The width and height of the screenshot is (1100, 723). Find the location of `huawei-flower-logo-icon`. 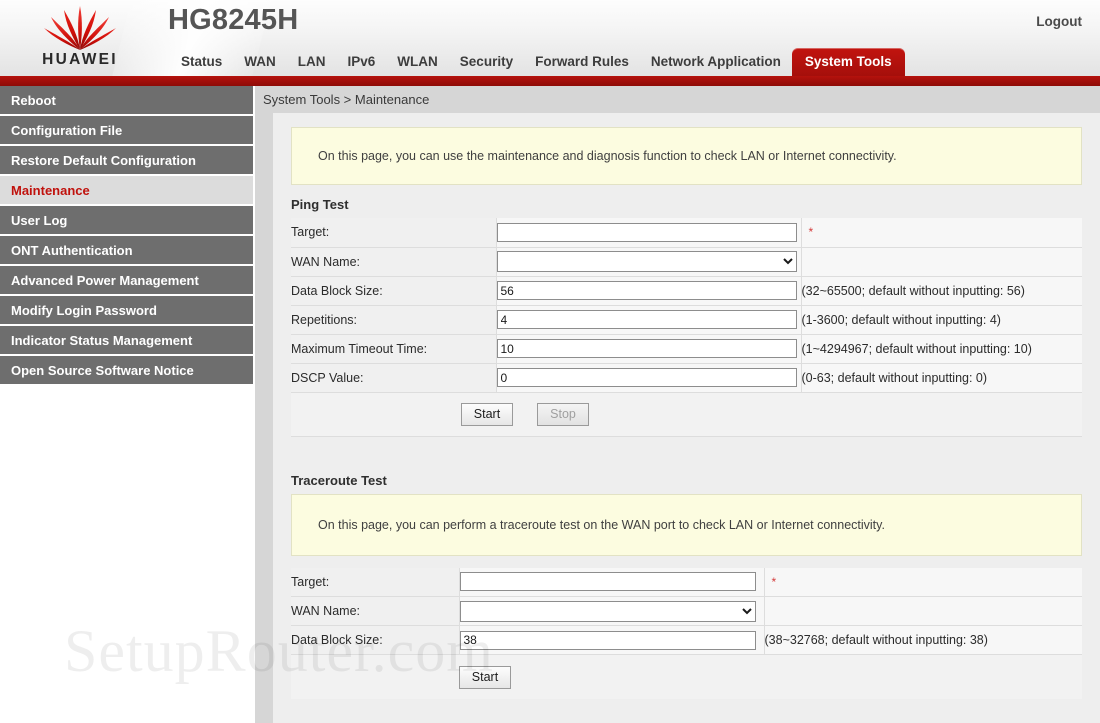

huawei-flower-logo-icon is located at coordinates (80, 28).